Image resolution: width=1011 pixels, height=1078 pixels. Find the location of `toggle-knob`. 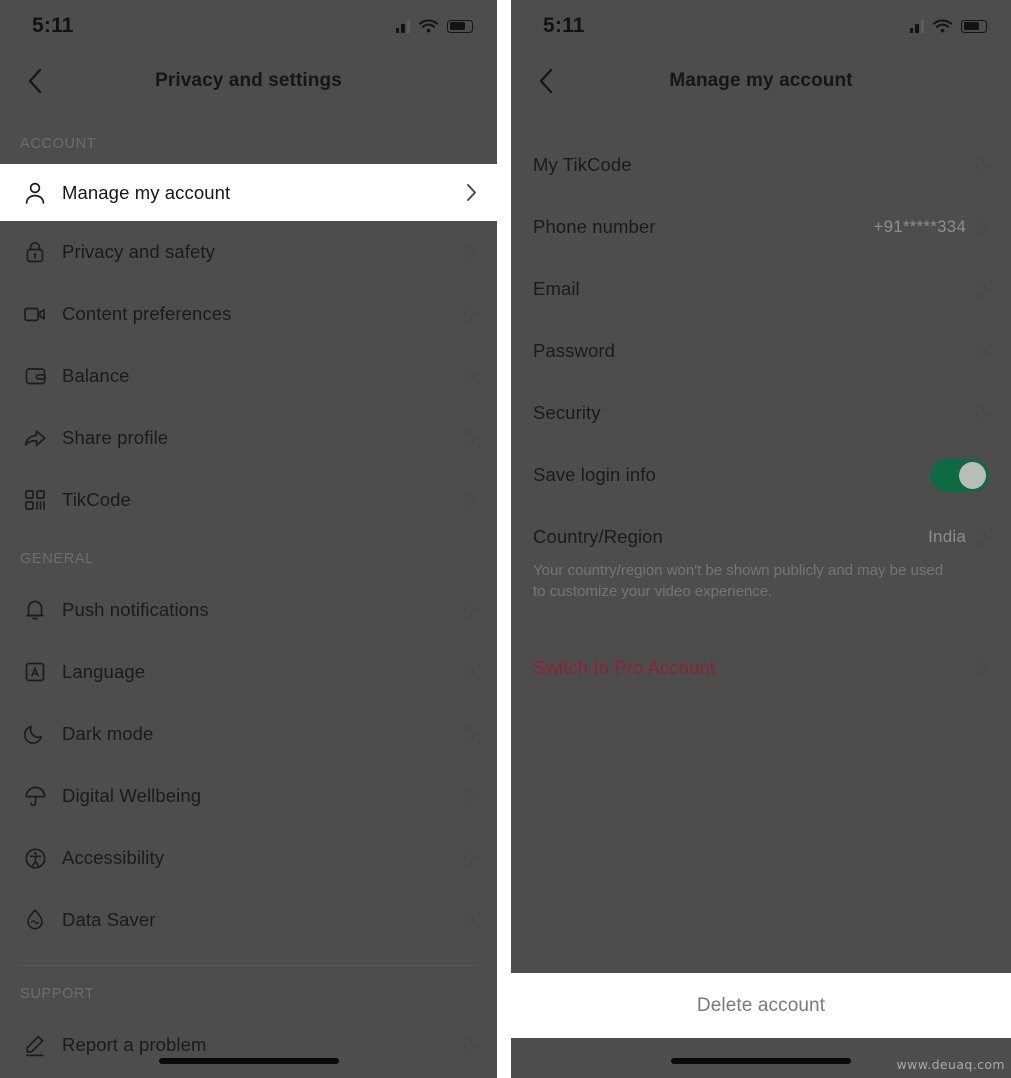

toggle-knob is located at coordinates (972, 475).